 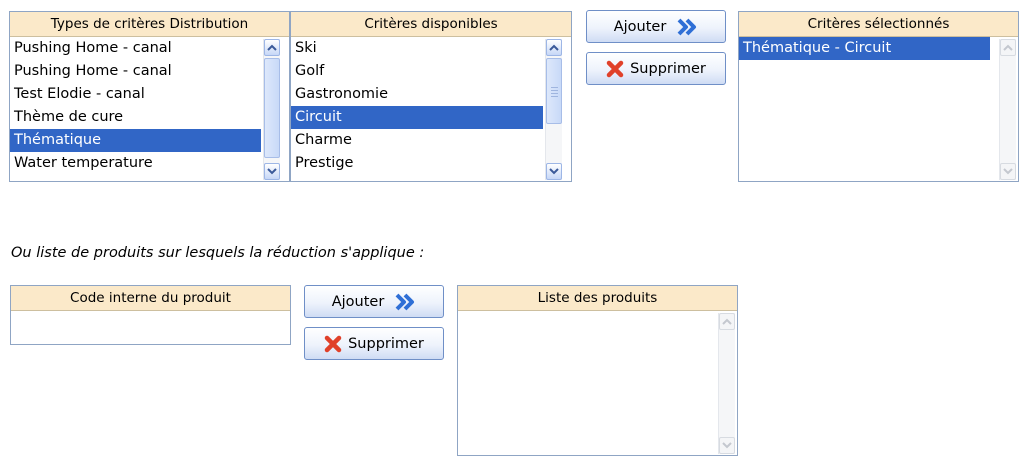 What do you see at coordinates (597, 298) in the screenshot?
I see `product-list-header: Liste des produits` at bounding box center [597, 298].